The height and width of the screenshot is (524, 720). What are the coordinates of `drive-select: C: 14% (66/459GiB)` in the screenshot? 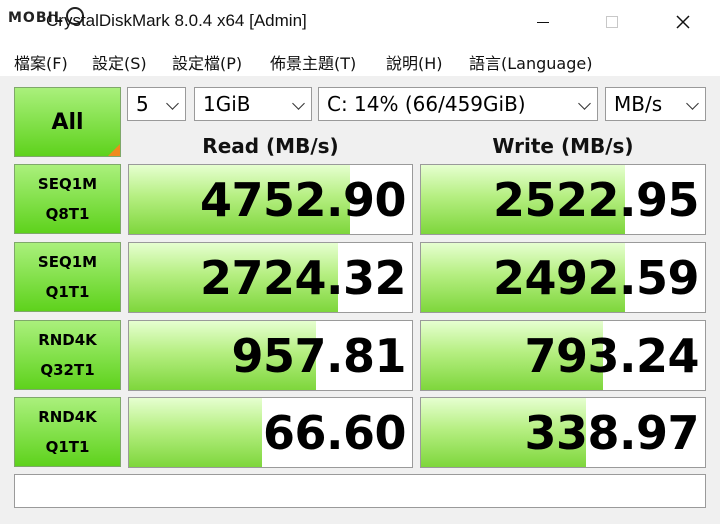 It's located at (458, 104).